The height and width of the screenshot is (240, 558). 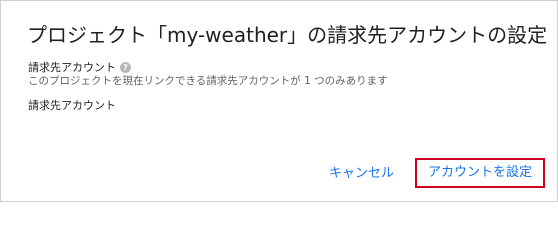 I want to click on dialog-title: プロジェクト「my-weather」の請求先アカウントの設定, so click(x=287, y=35).